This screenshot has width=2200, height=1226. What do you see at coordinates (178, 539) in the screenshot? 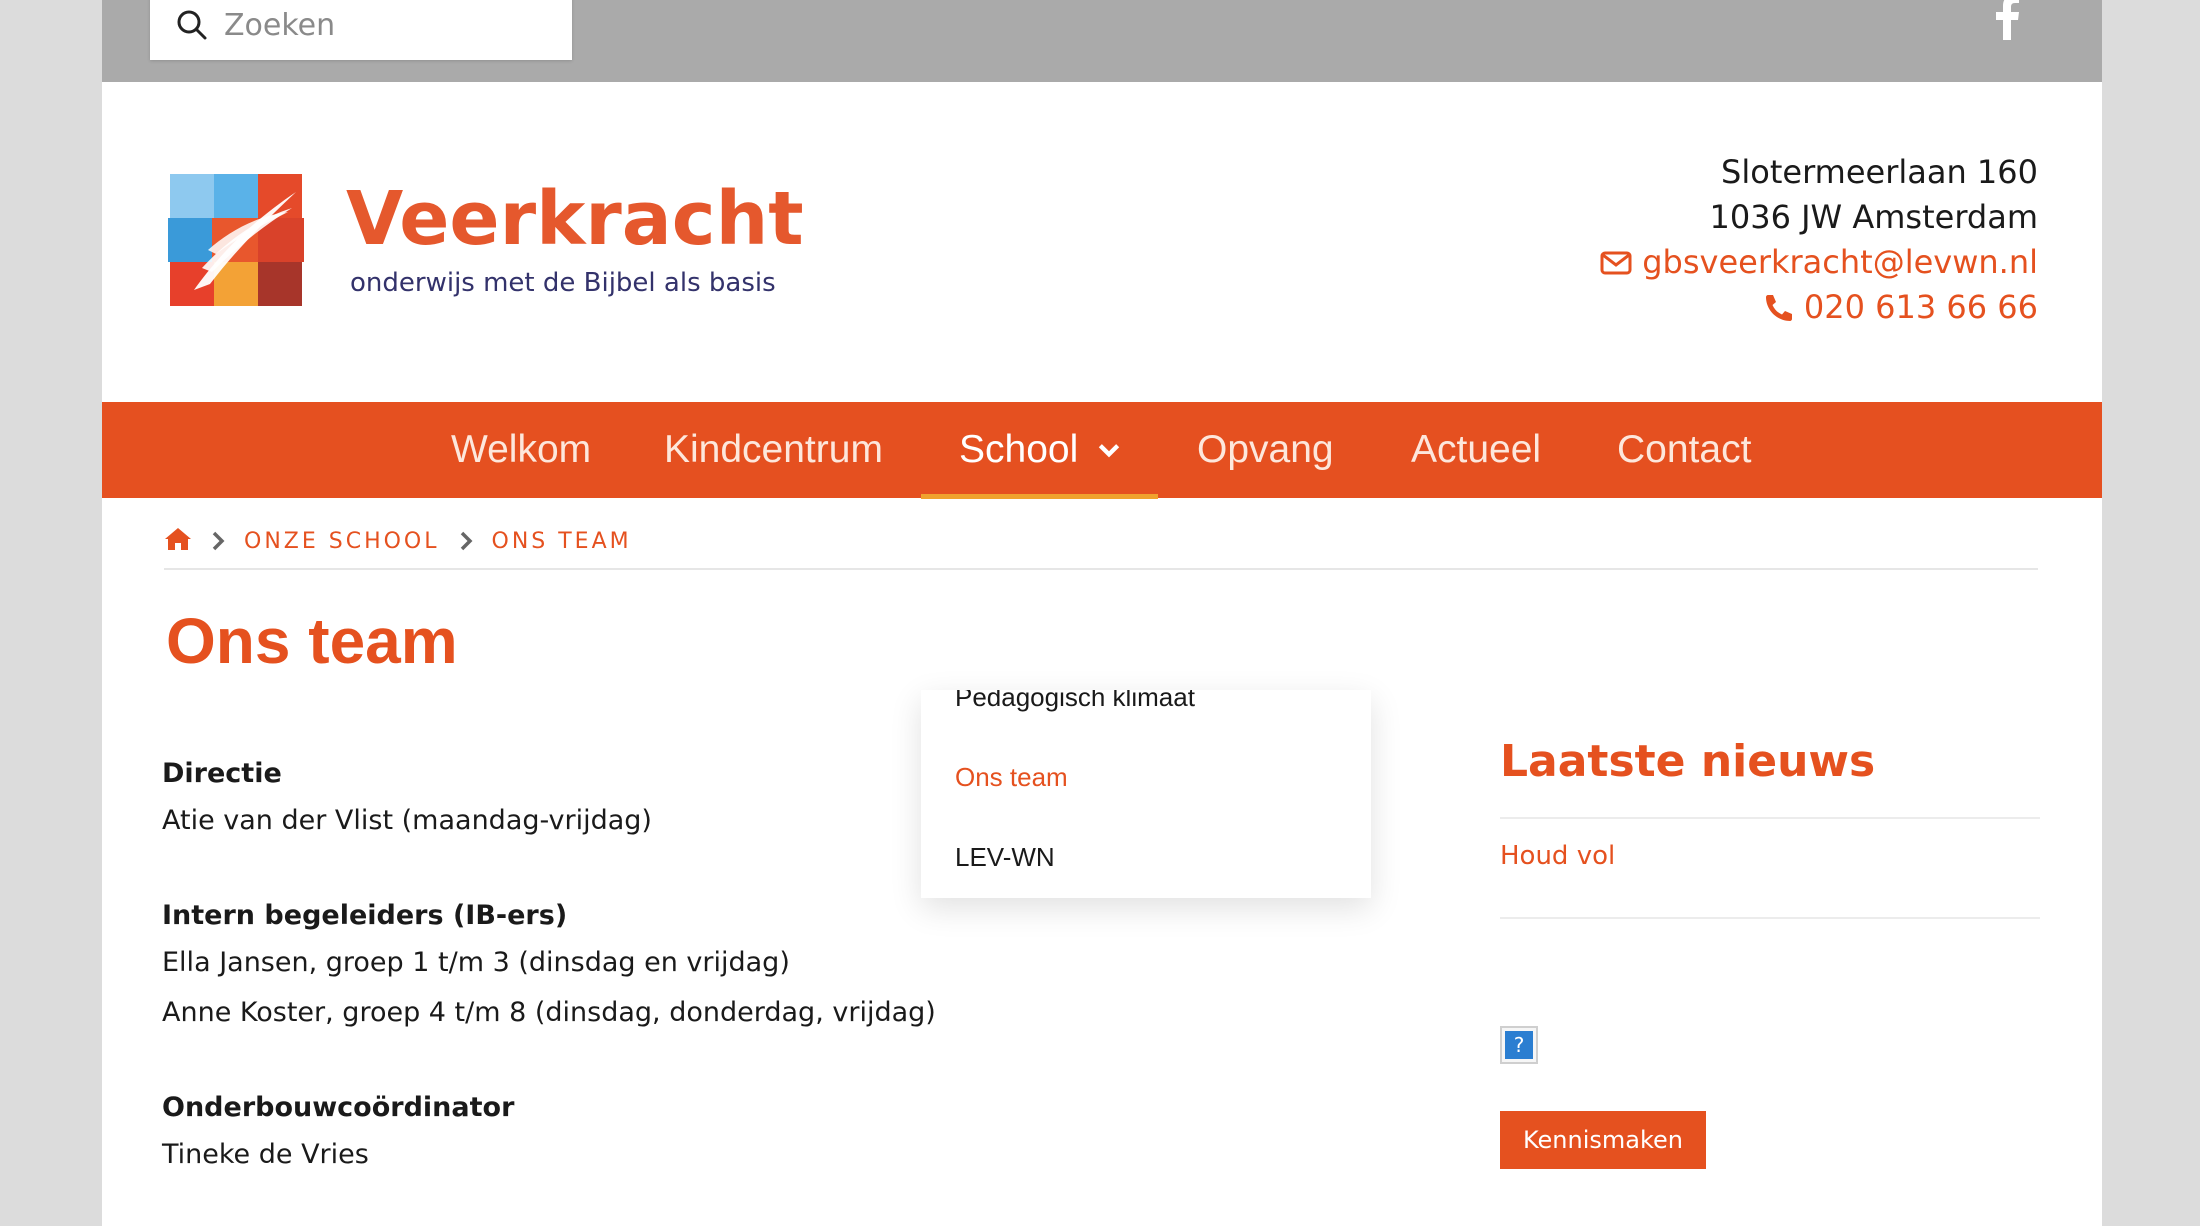
I see `home-icon` at bounding box center [178, 539].